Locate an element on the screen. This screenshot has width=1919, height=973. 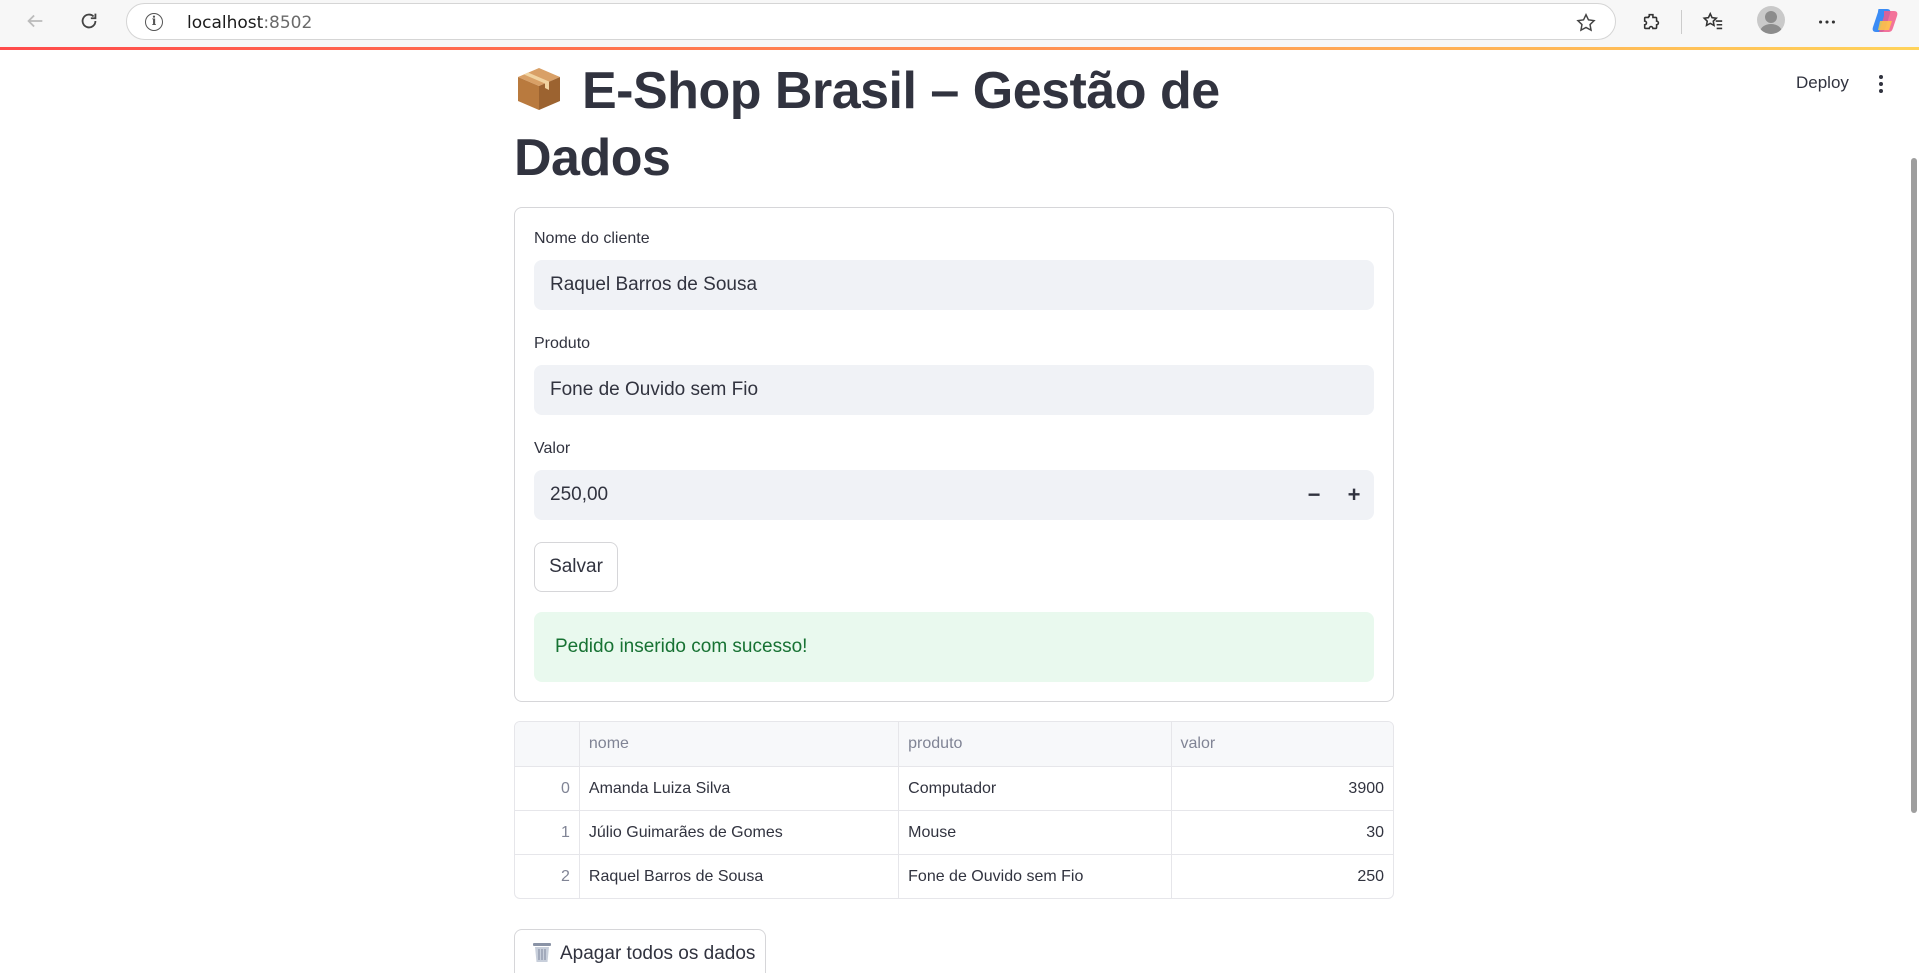
increment-button: + is located at coordinates (1354, 495).